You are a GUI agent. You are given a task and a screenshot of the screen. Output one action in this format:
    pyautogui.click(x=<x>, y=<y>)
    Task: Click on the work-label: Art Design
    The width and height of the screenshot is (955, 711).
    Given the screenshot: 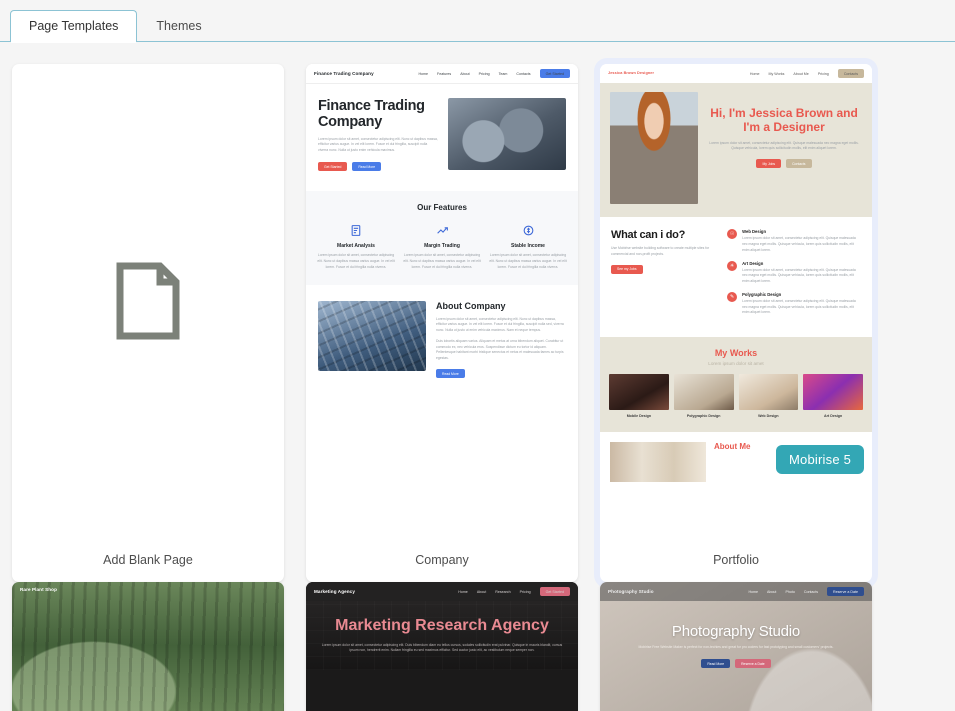 What is the action you would take?
    pyautogui.click(x=833, y=416)
    